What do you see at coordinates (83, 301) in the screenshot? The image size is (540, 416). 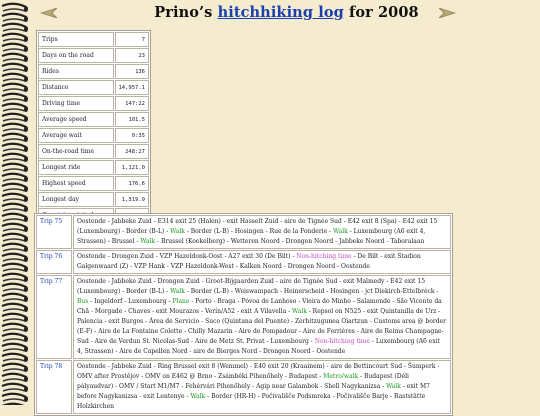 I see `transport-mode-bus: Bus` at bounding box center [83, 301].